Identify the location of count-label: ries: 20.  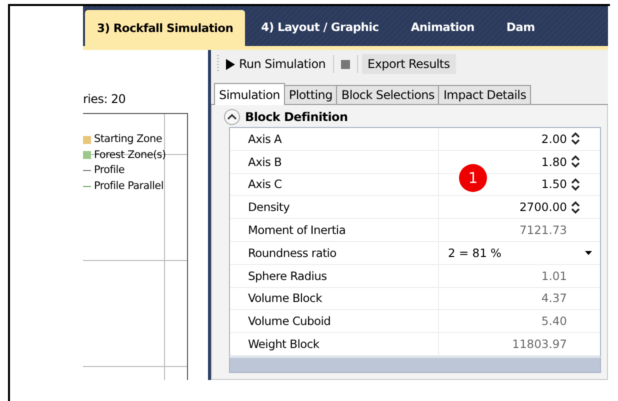
(105, 99).